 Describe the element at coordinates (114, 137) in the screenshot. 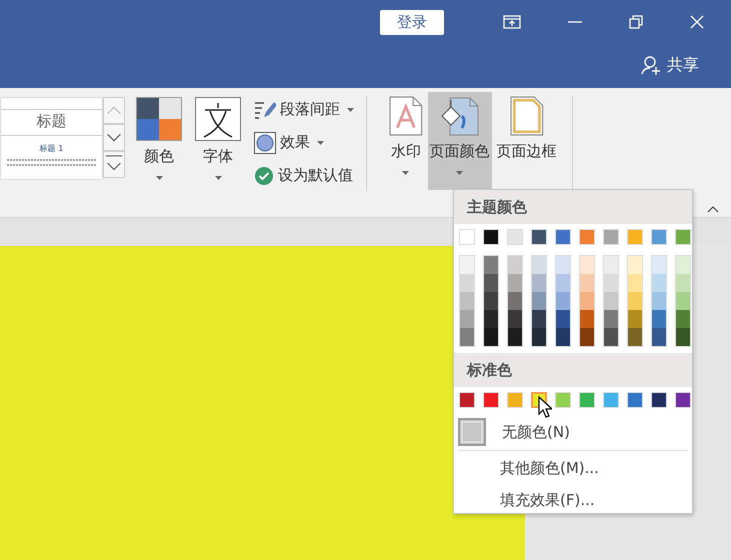

I see `scroll-down-icon` at that location.